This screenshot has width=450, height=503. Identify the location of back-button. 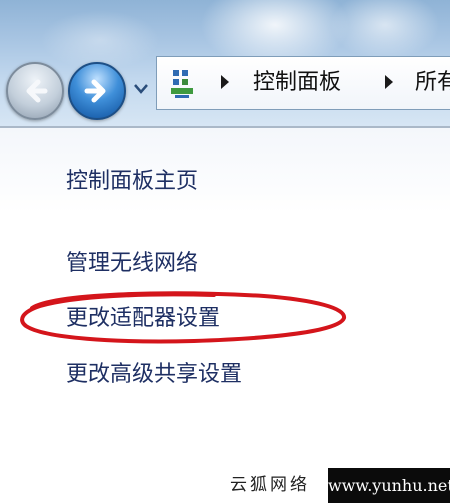
(35, 91).